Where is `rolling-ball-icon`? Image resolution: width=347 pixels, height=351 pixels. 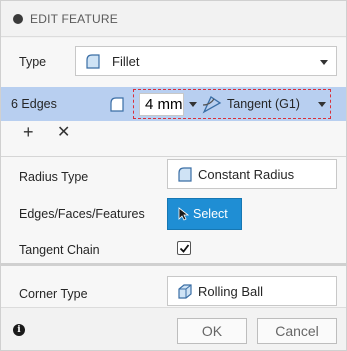 rolling-ball-icon is located at coordinates (185, 291).